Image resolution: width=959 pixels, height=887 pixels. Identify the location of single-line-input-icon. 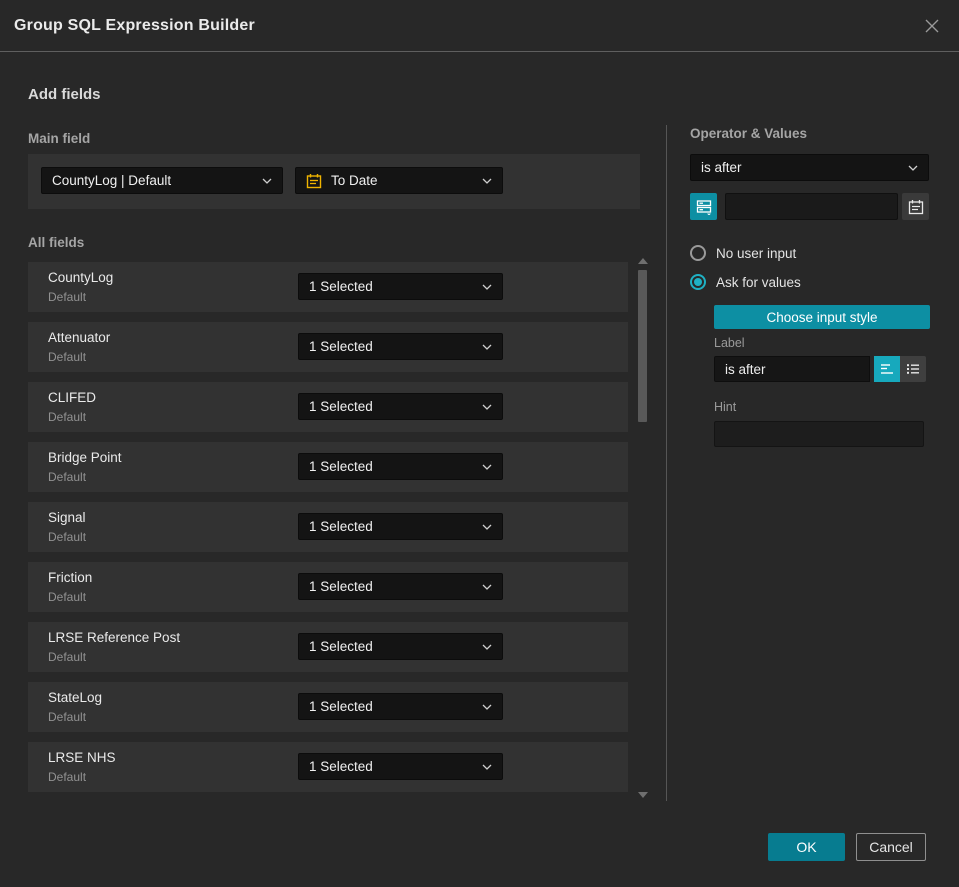
(887, 369).